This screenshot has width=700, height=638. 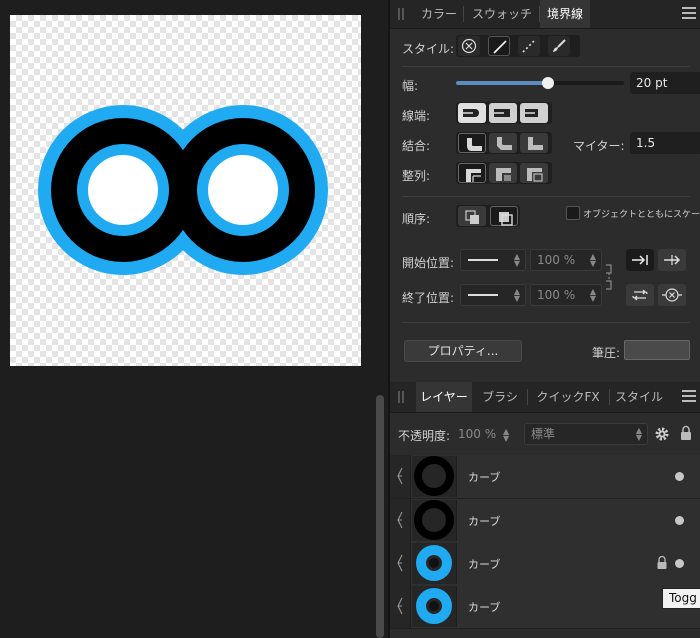 What do you see at coordinates (610, 277) in the screenshot?
I see `link-icon` at bounding box center [610, 277].